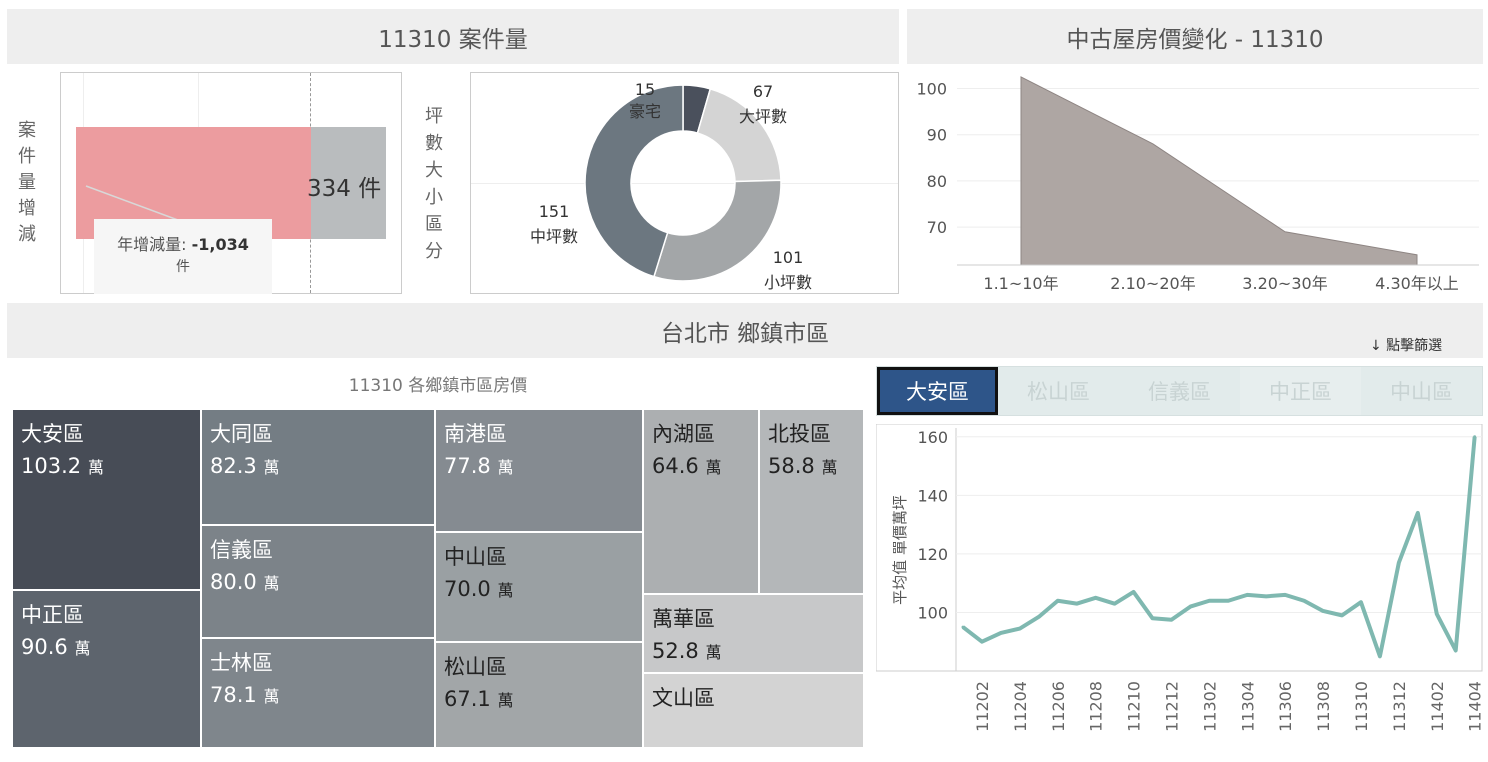 This screenshot has width=1488, height=762. I want to click on area-series, so click(1219, 171).